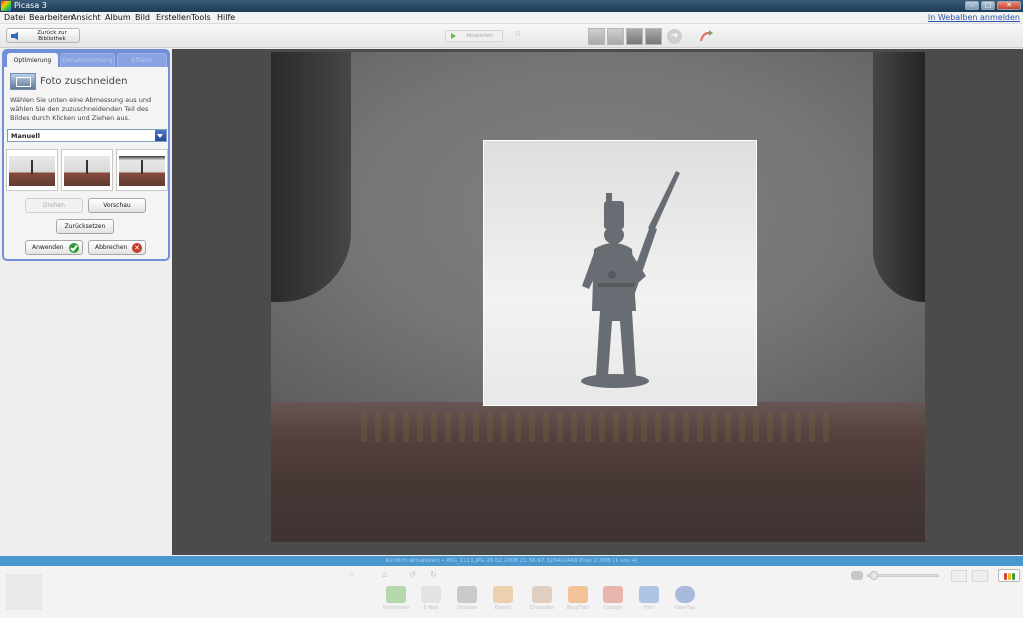  Describe the element at coordinates (874, 575) in the screenshot. I see `zoom-slider-handle` at that location.